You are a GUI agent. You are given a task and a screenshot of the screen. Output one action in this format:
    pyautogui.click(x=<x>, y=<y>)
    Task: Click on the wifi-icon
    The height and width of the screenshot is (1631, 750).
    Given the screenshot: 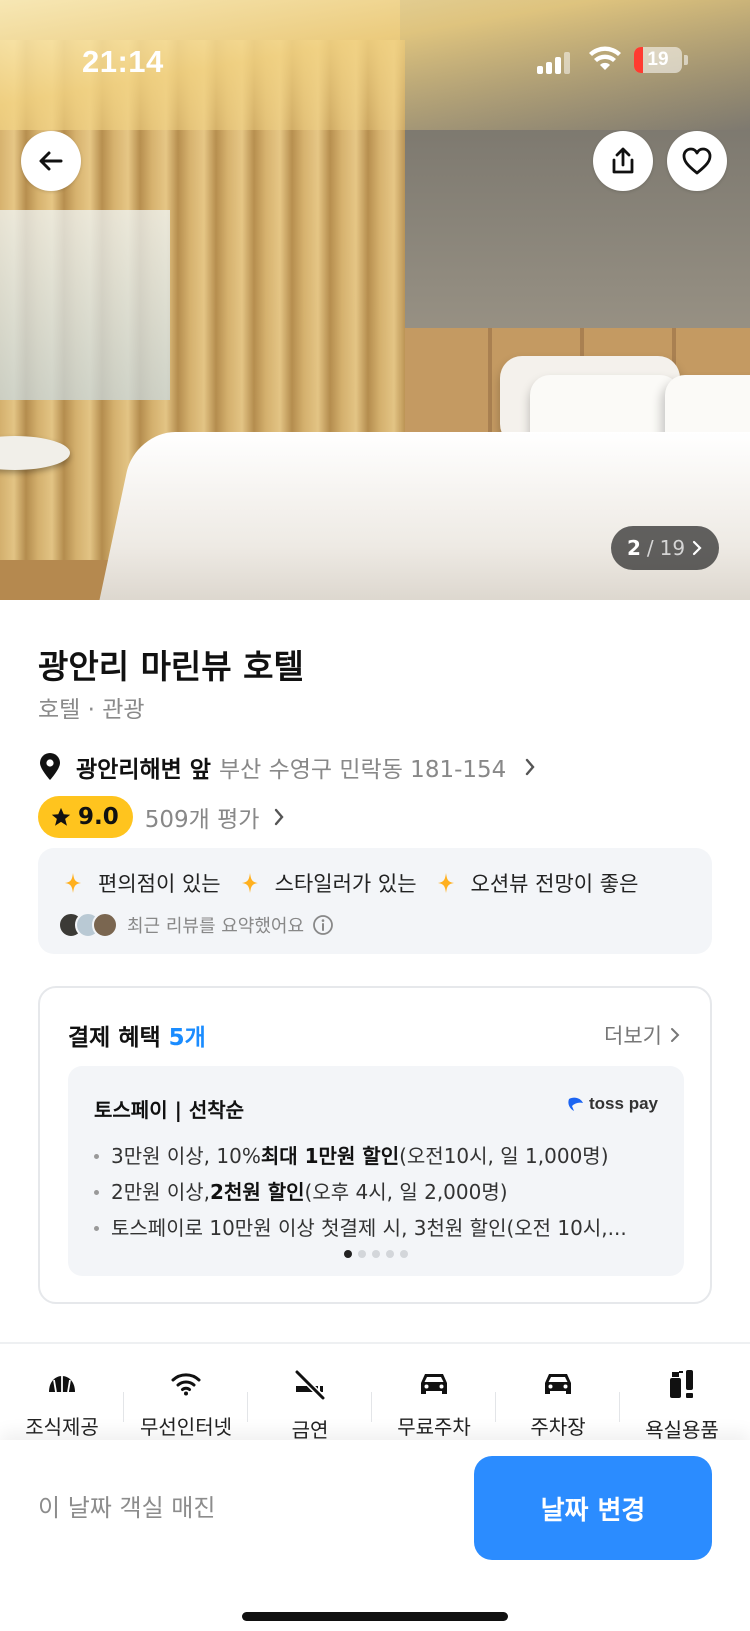 What is the action you would take?
    pyautogui.click(x=186, y=1383)
    